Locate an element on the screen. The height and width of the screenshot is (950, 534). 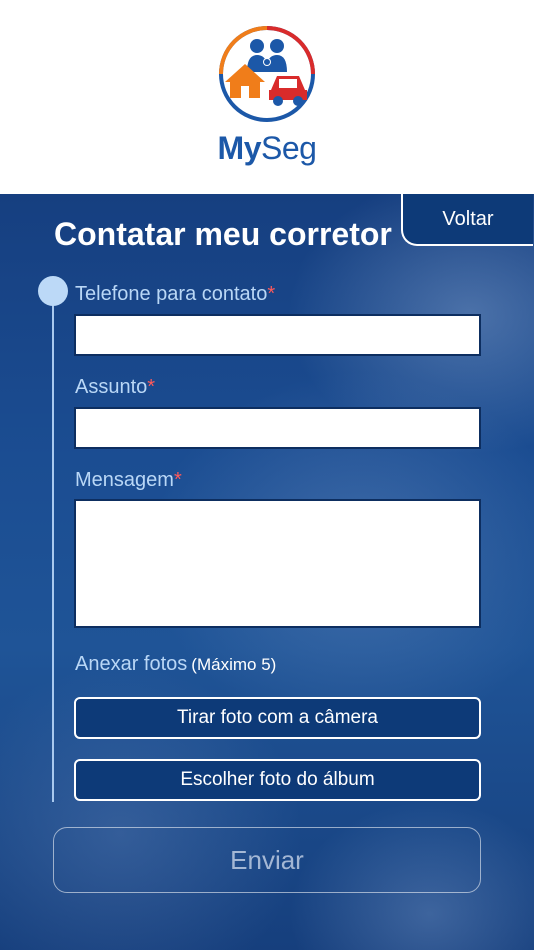
brand-my: My is located at coordinates (239, 148).